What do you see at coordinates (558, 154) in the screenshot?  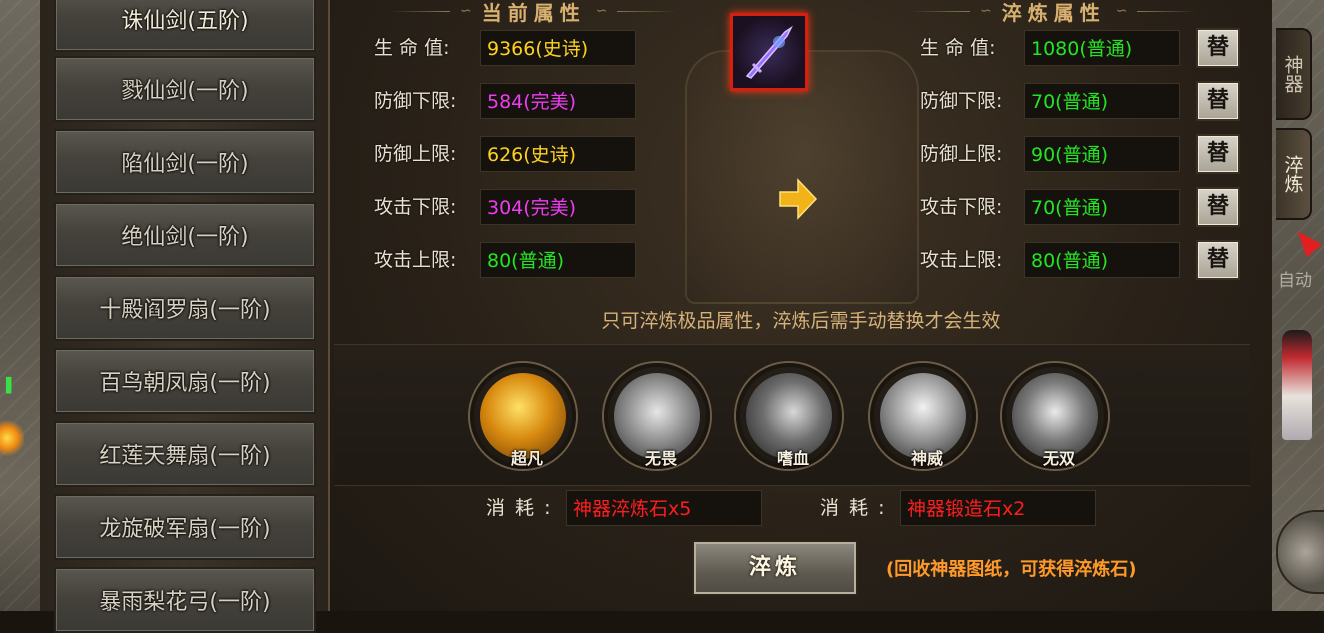 I see `current-def-max-value: 626(史诗)` at bounding box center [558, 154].